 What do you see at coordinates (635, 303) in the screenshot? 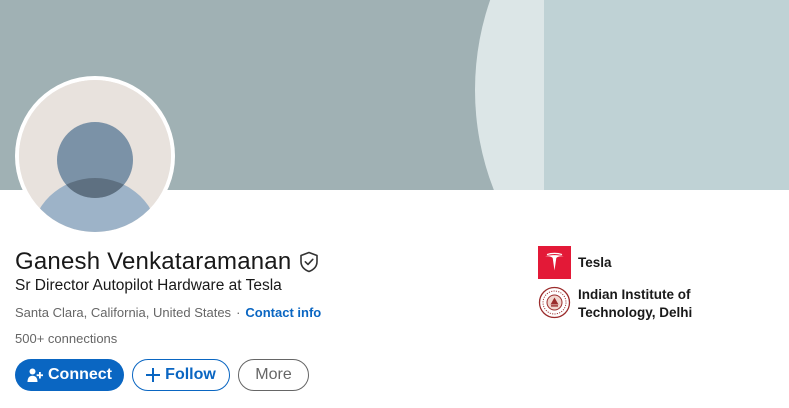
I see `org-name-iit-delhi: Indian Institute of Technology, Delhi` at bounding box center [635, 303].